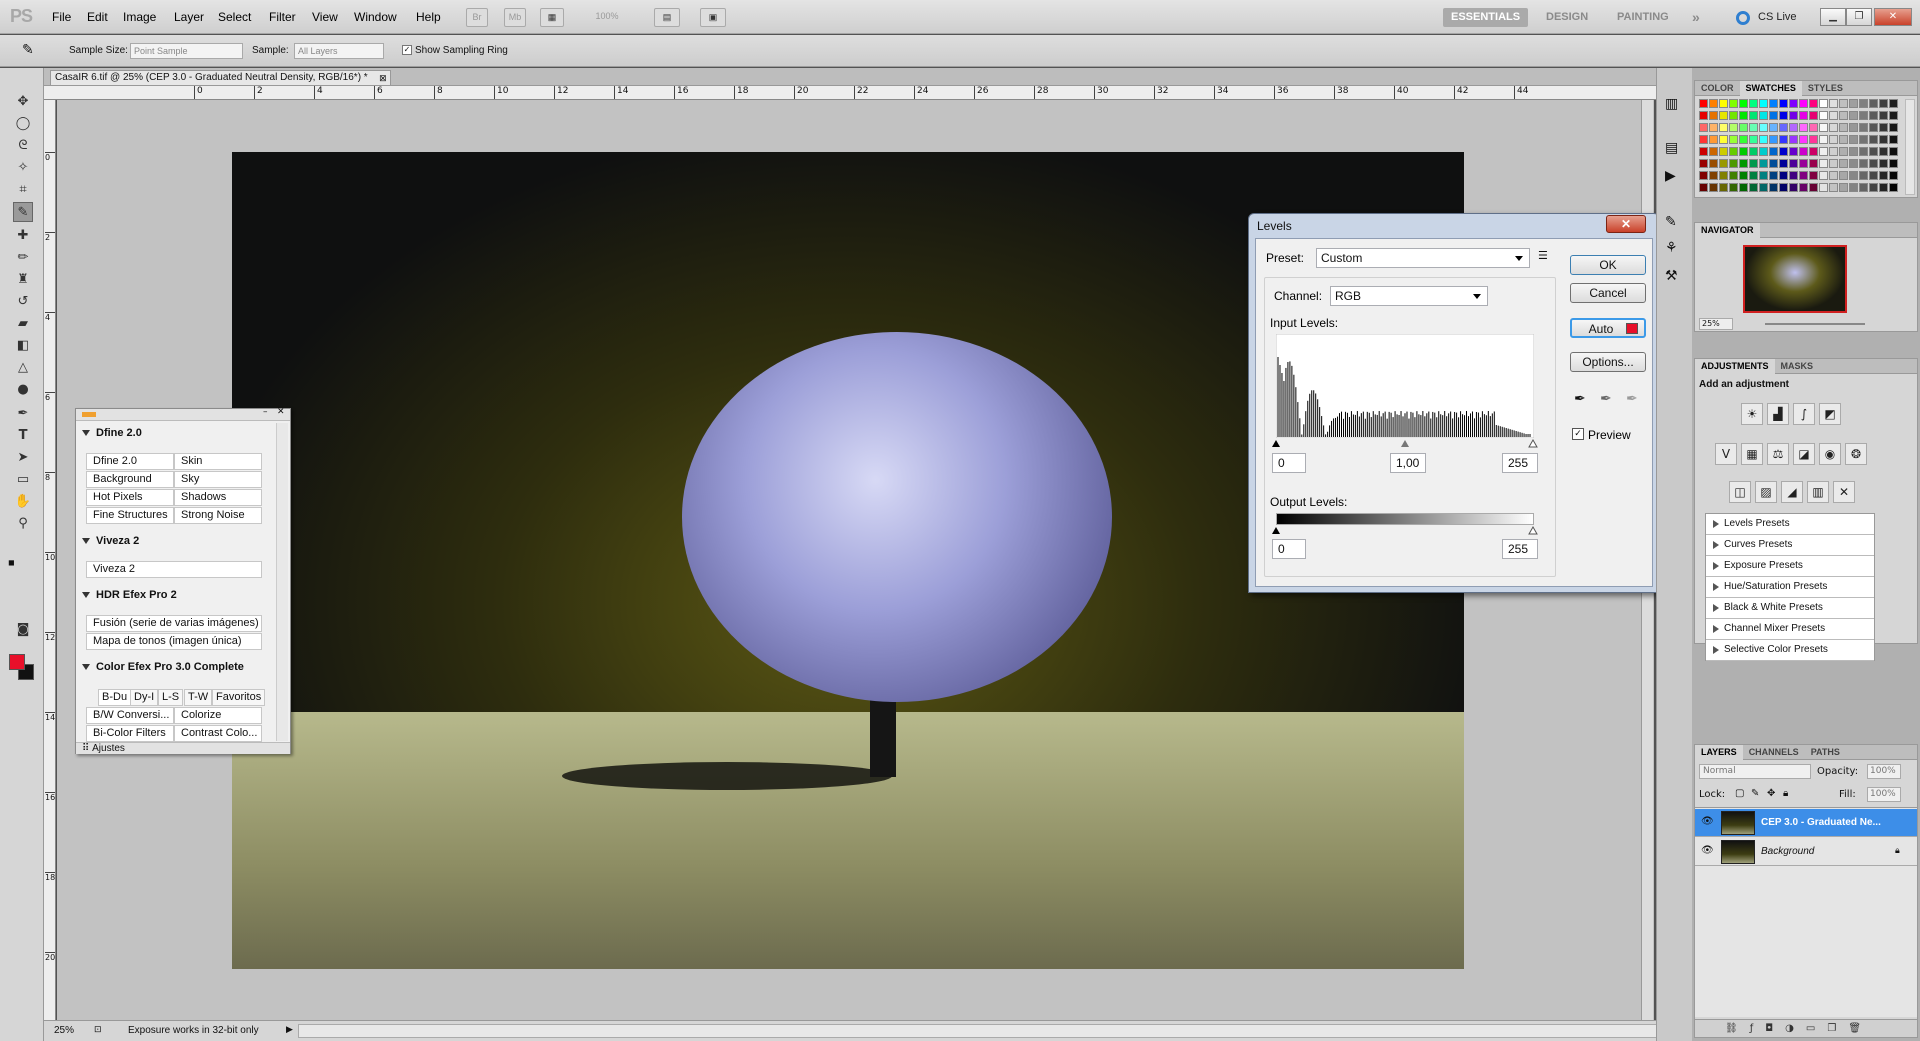 The width and height of the screenshot is (1920, 1041). Describe the element at coordinates (1289, 549) in the screenshot. I see `output-black-field: 0` at that location.